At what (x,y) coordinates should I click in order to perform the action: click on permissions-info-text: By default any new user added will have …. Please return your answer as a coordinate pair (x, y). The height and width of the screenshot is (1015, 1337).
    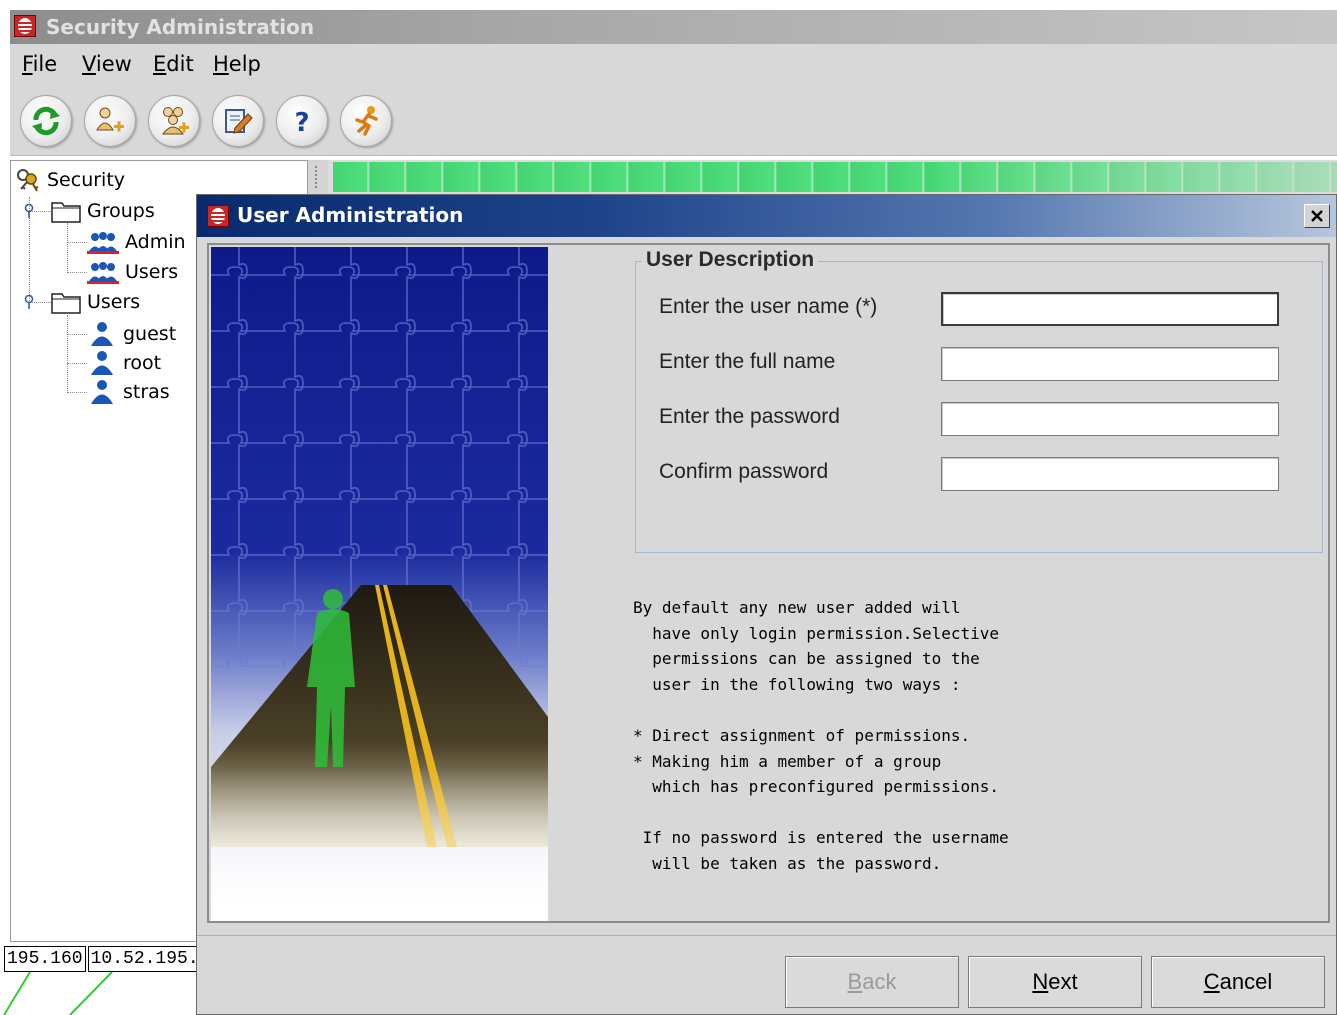
    Looking at the image, I should click on (821, 735).